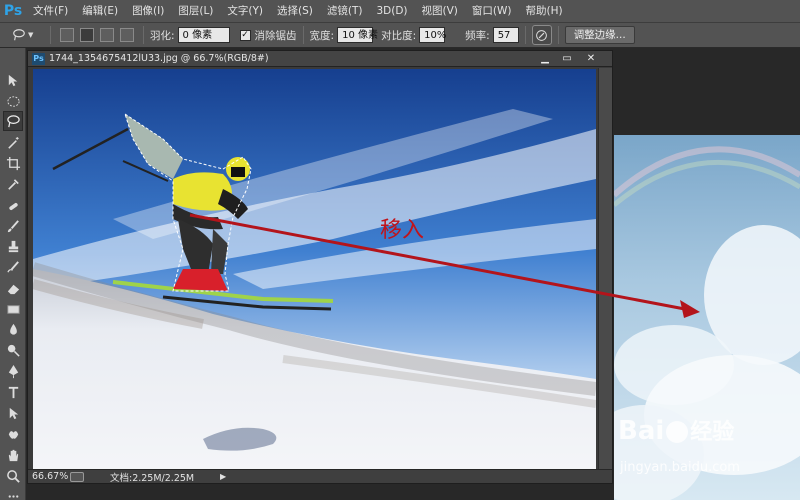 The height and width of the screenshot is (500, 800). I want to click on move-arrow-line, so click(440, 262).